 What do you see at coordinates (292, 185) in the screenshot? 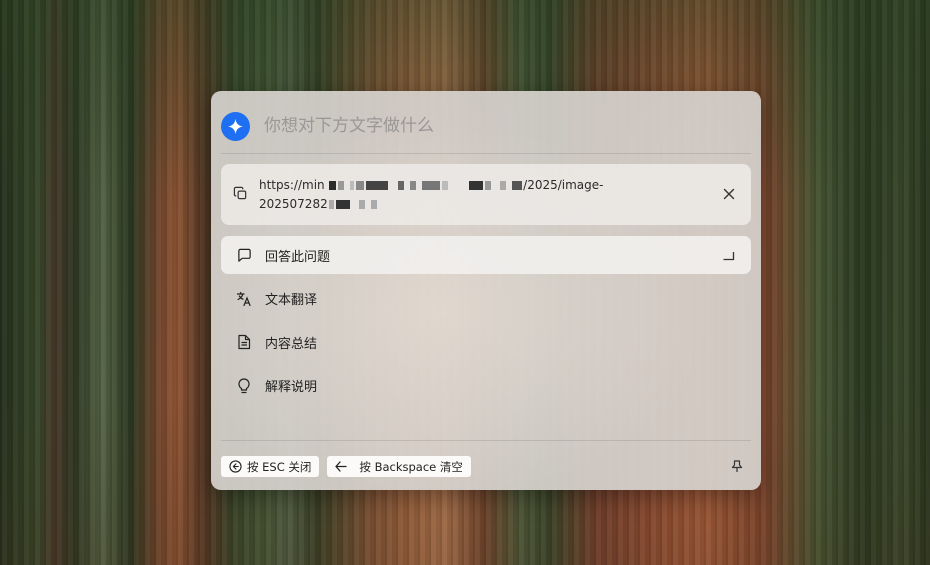
I see `url-line1-start: https://min` at bounding box center [292, 185].